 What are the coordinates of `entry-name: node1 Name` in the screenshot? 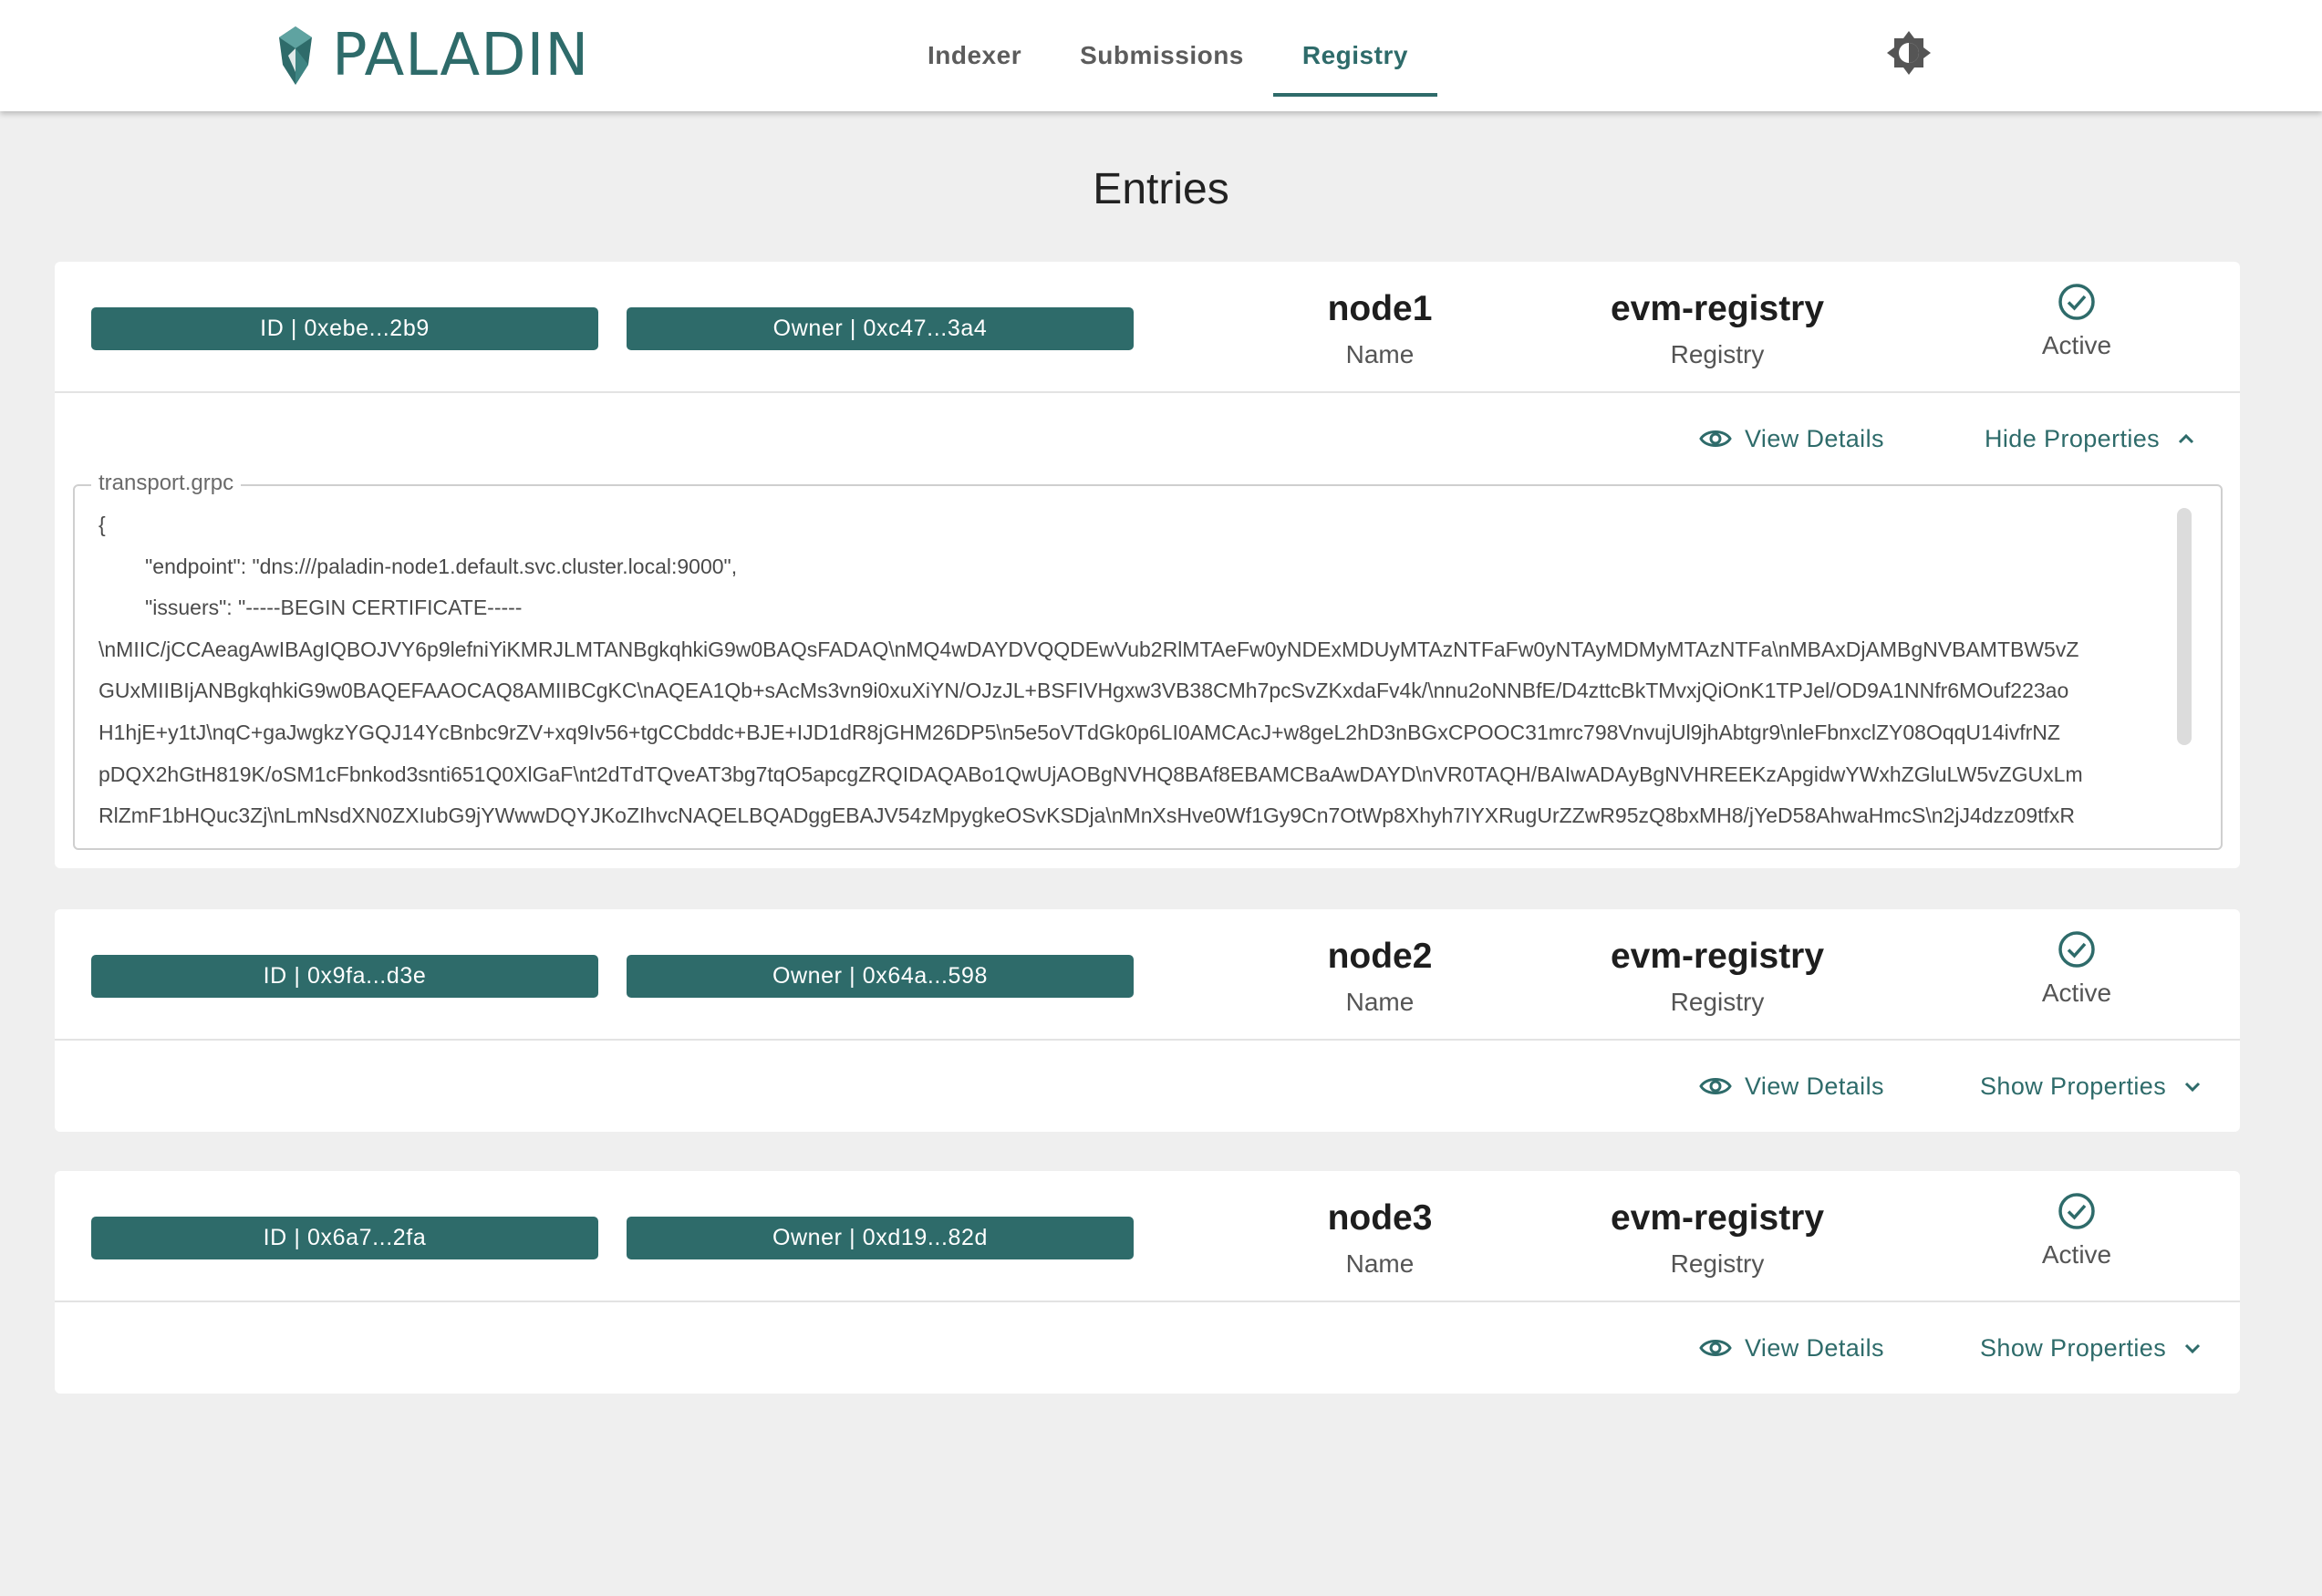 It's located at (1380, 327).